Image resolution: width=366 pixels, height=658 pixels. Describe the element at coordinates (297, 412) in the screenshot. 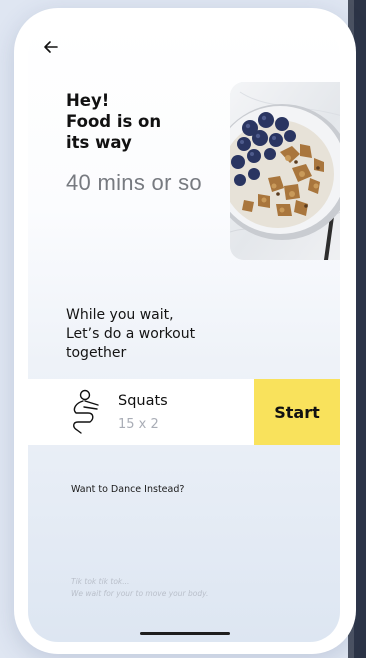

I see `start-button: Start` at that location.